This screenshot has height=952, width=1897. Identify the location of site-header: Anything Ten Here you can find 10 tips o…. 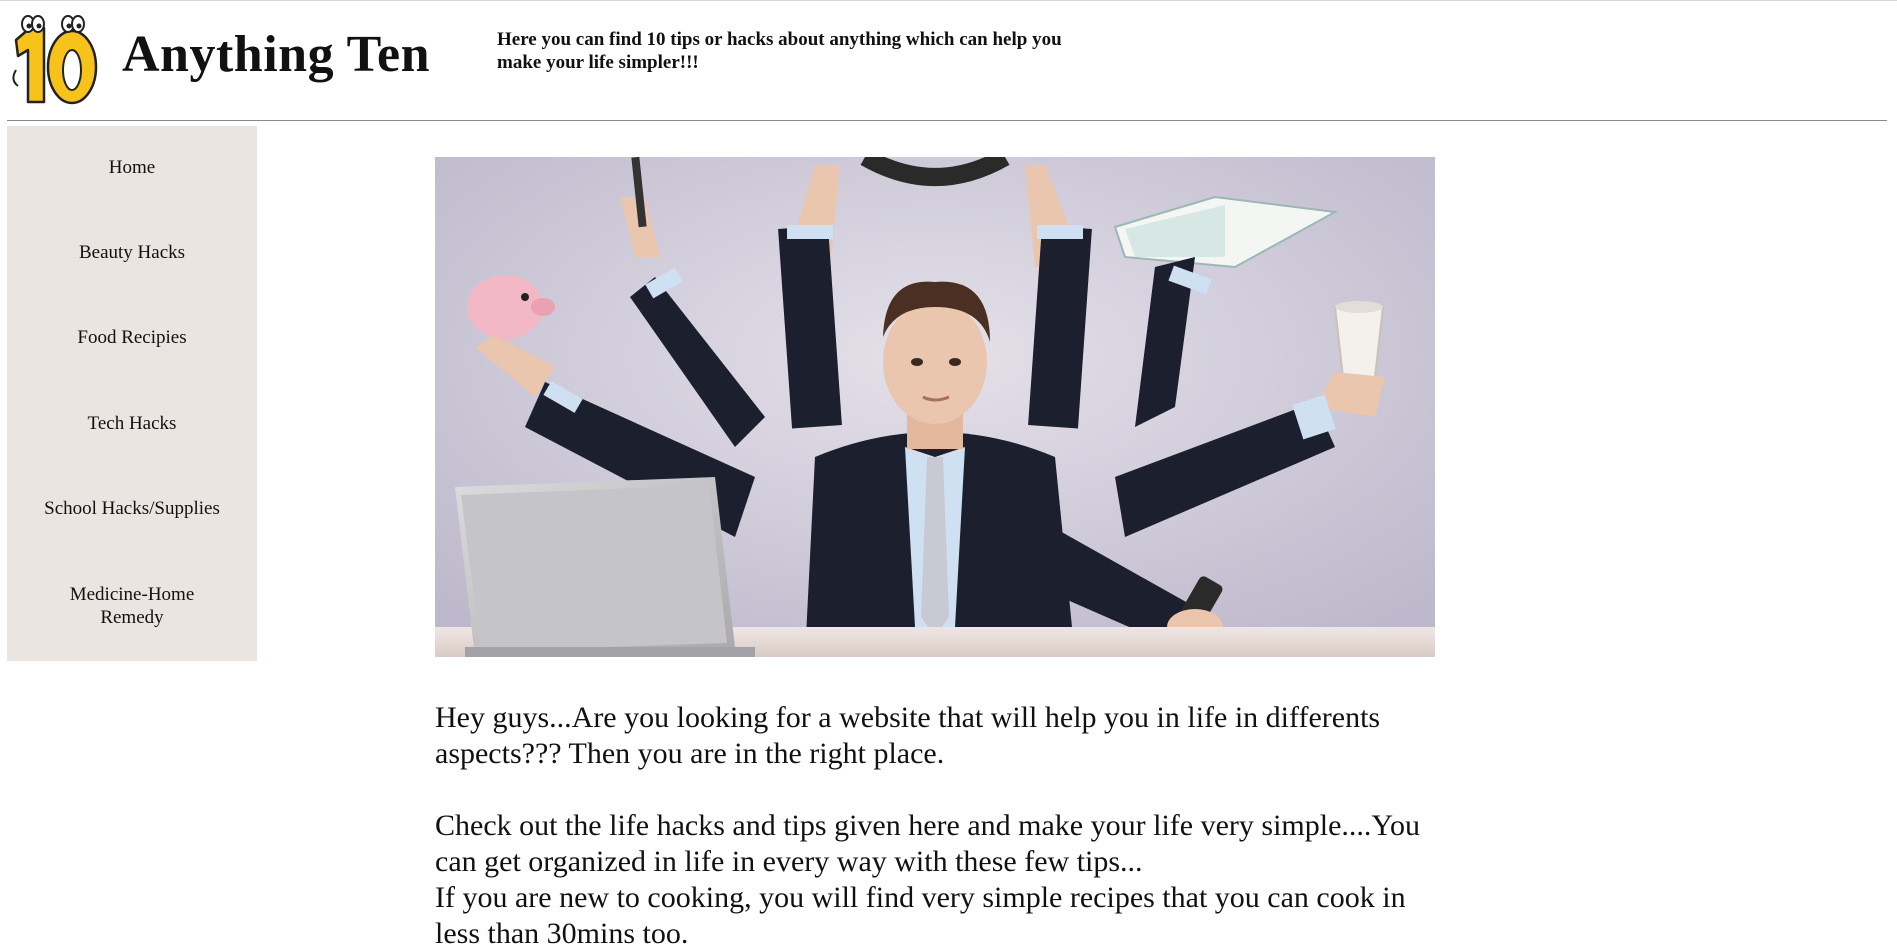
(948, 61).